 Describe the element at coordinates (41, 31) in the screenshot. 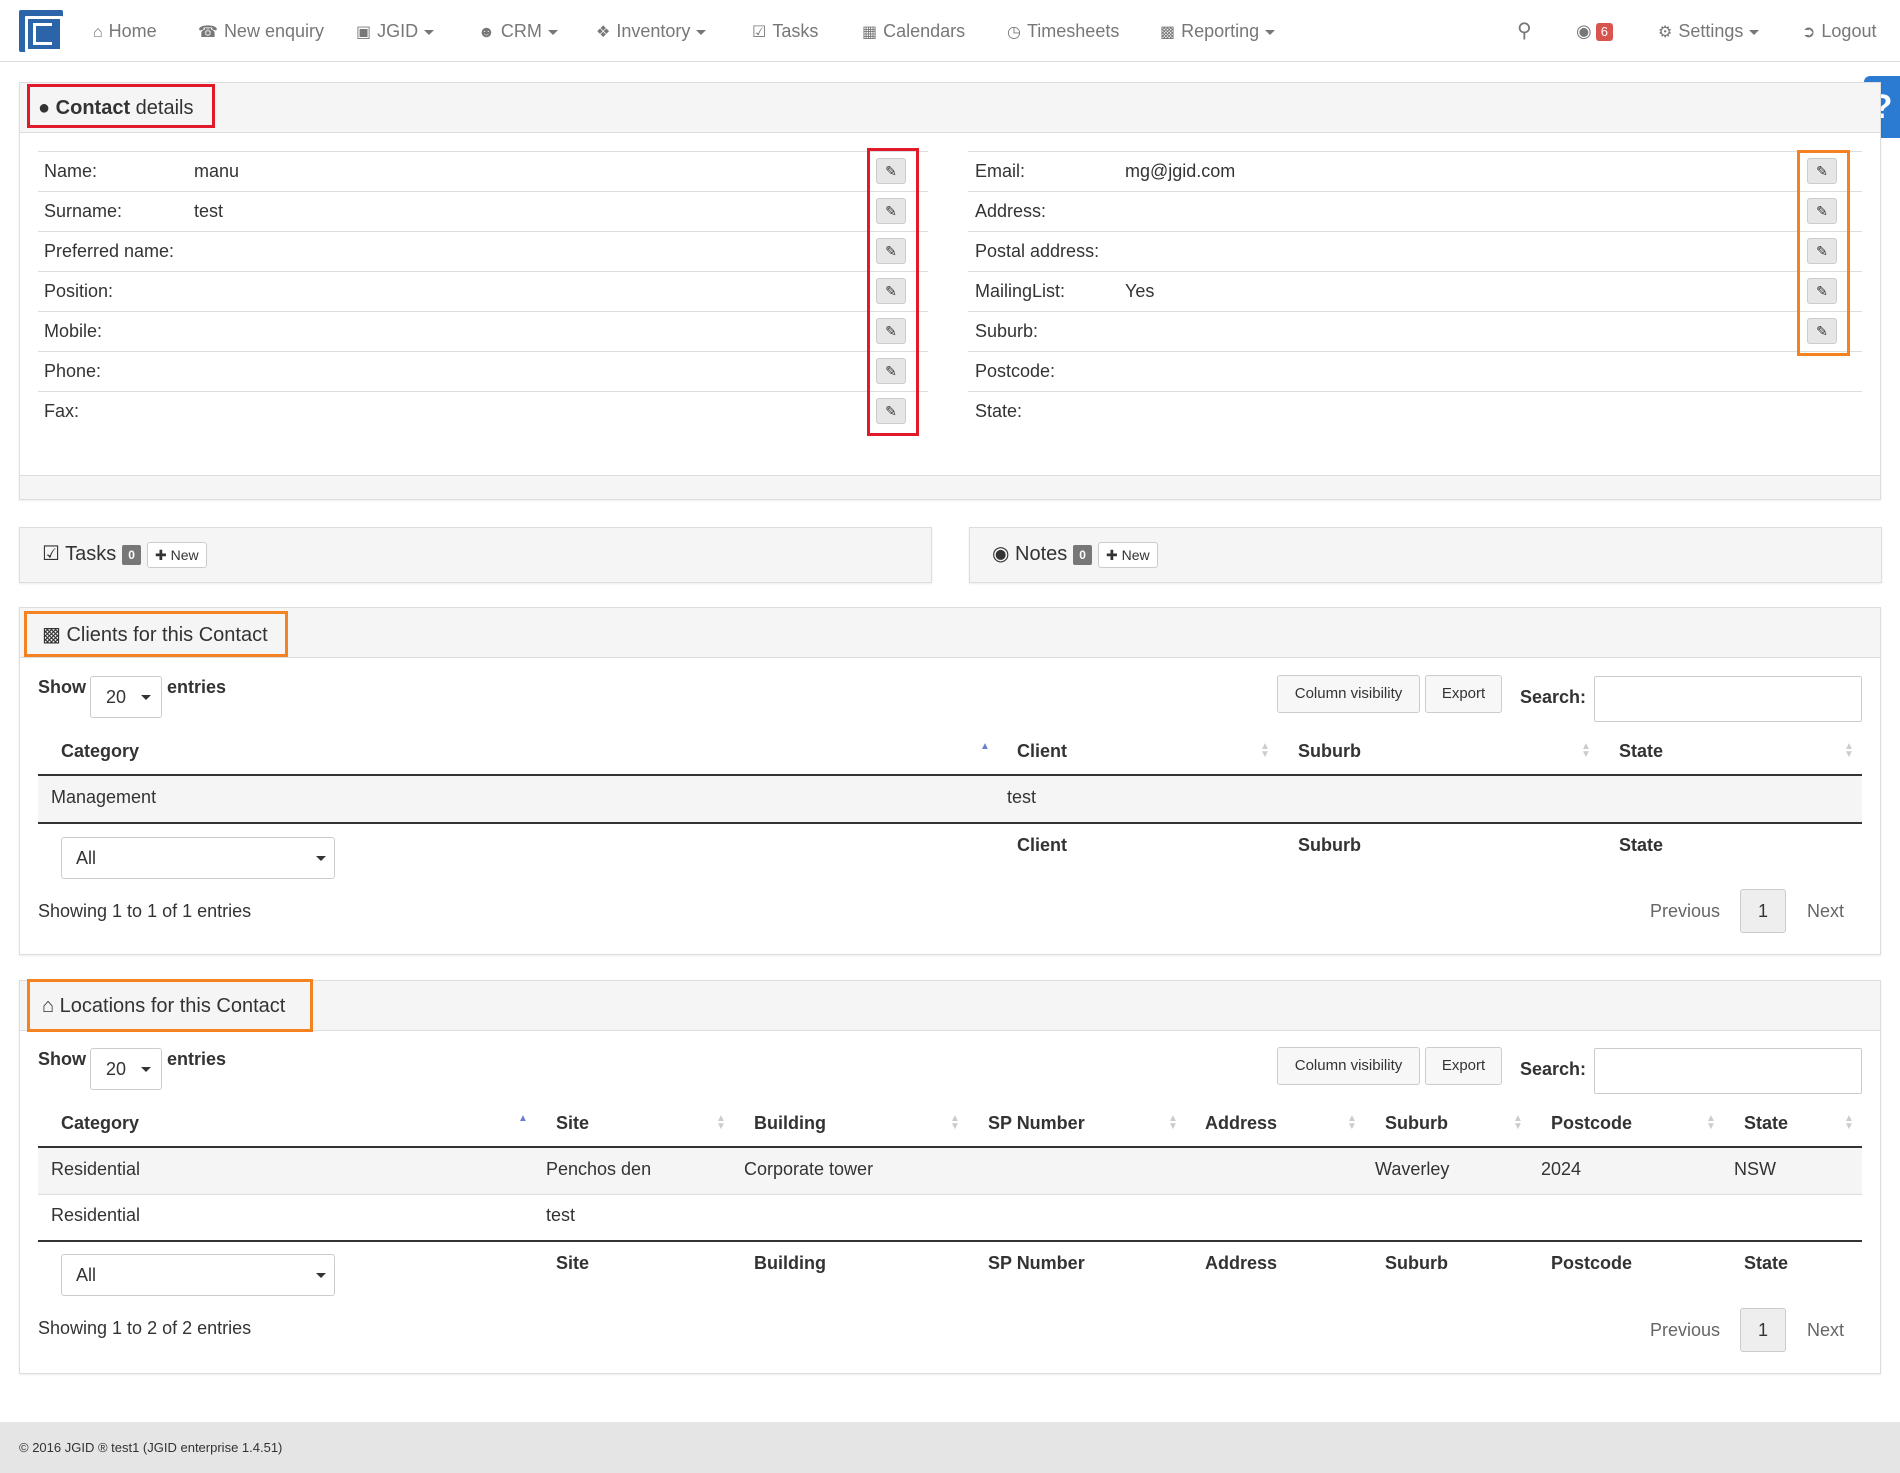

I see `jgid-logo` at that location.